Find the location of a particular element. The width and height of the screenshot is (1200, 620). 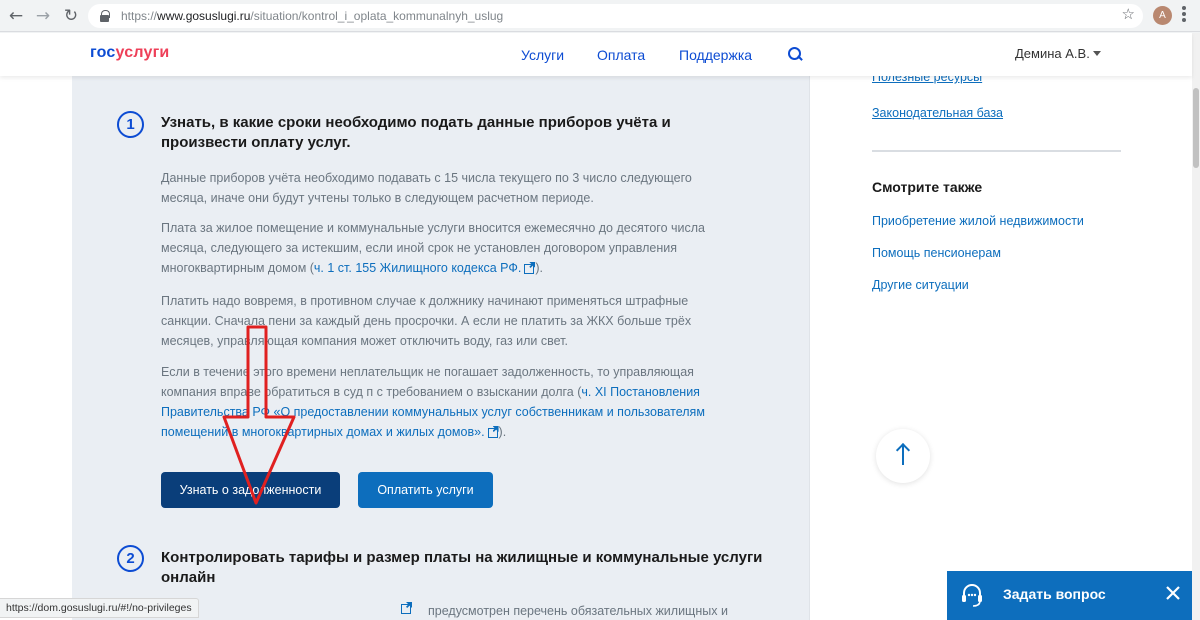

back-arrow-icon: ← is located at coordinates (16, 16).